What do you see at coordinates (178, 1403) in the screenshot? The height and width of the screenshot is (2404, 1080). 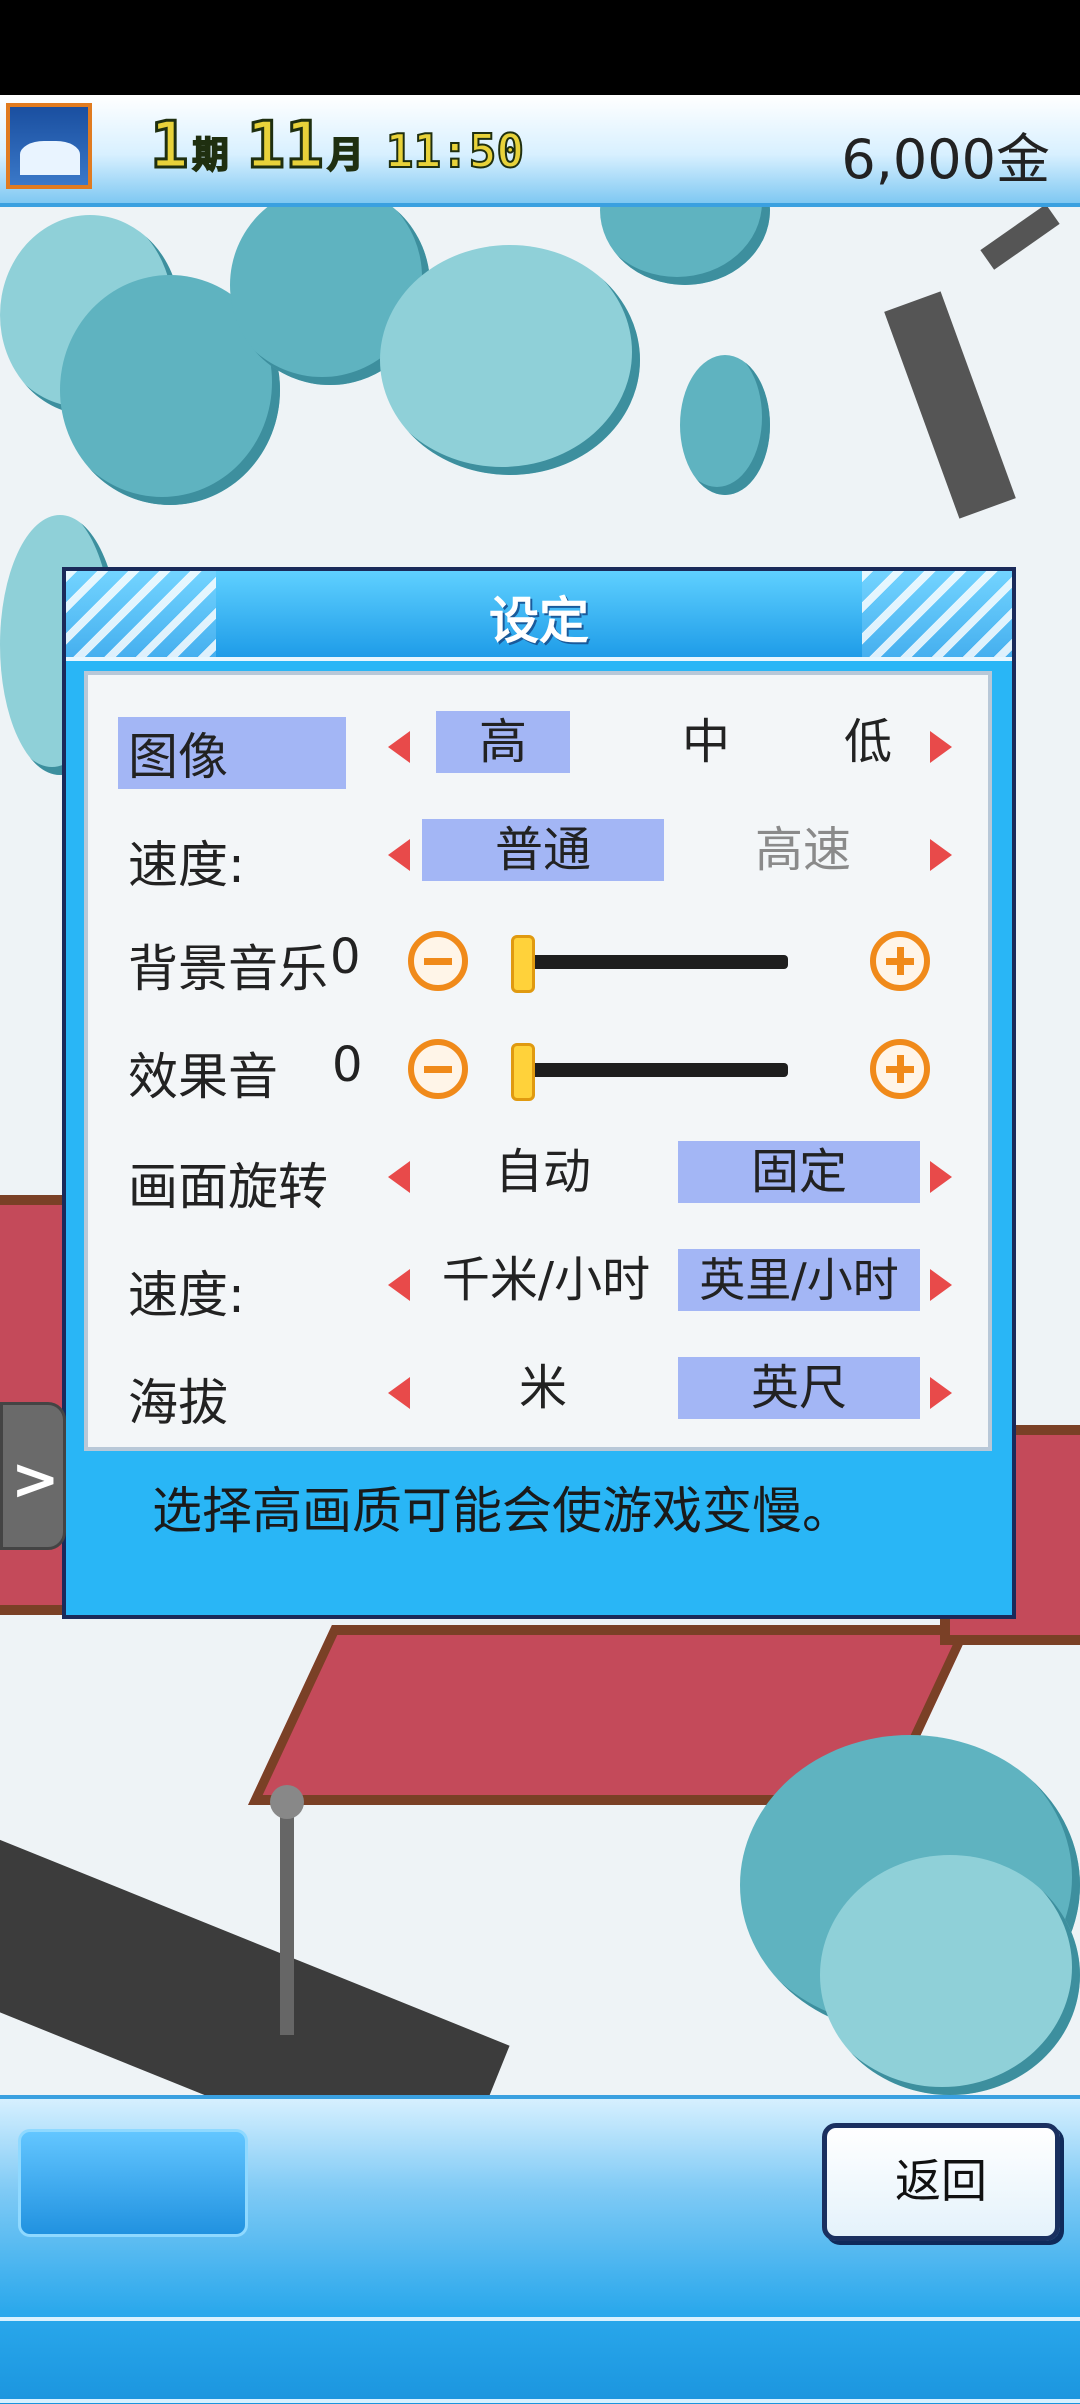 I see `setting-label-altitude: 海拔` at bounding box center [178, 1403].